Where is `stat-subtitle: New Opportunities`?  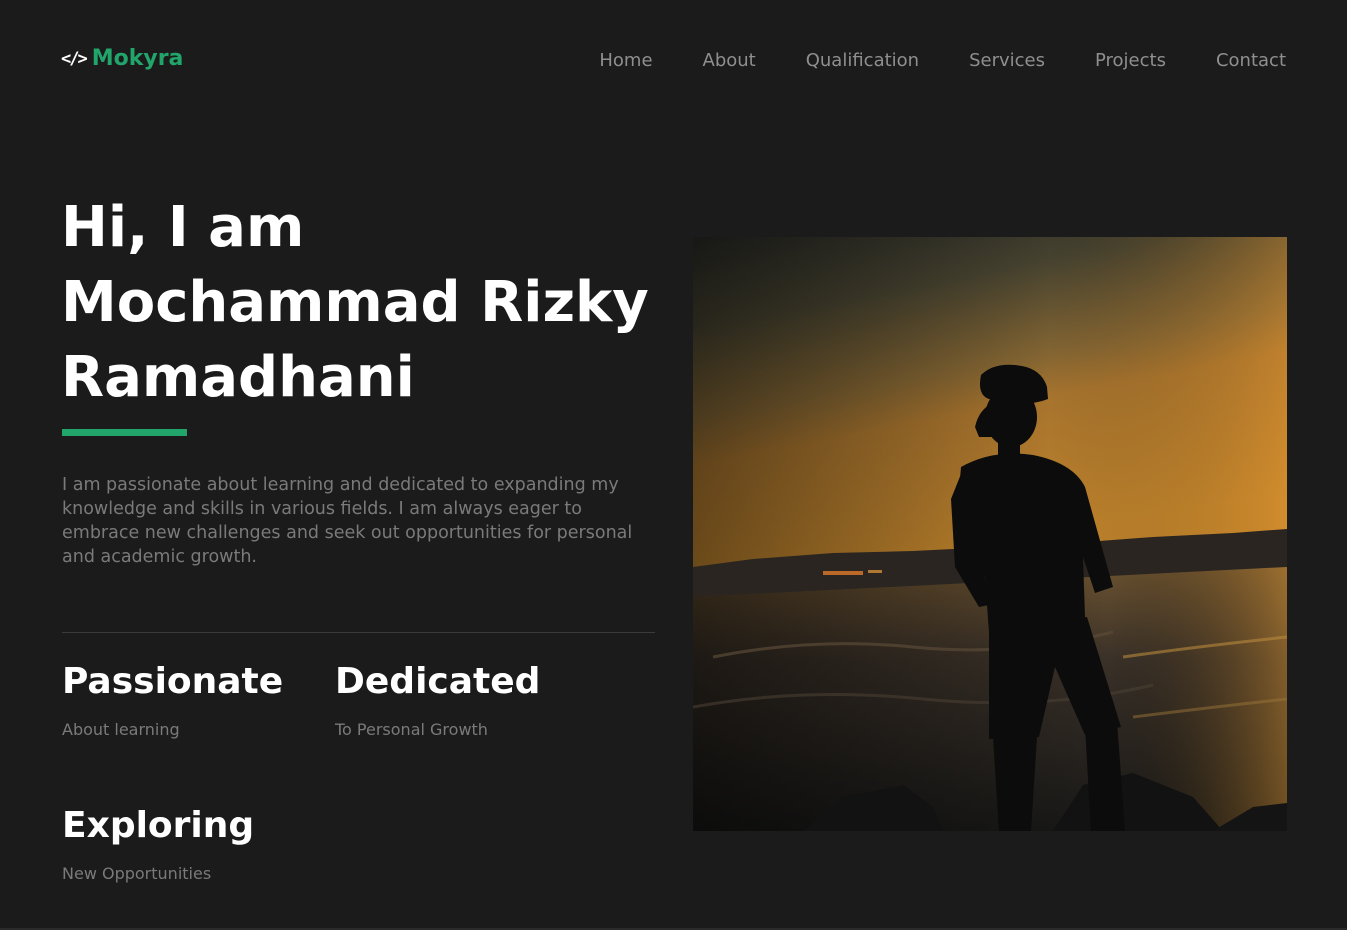 stat-subtitle: New Opportunities is located at coordinates (137, 873).